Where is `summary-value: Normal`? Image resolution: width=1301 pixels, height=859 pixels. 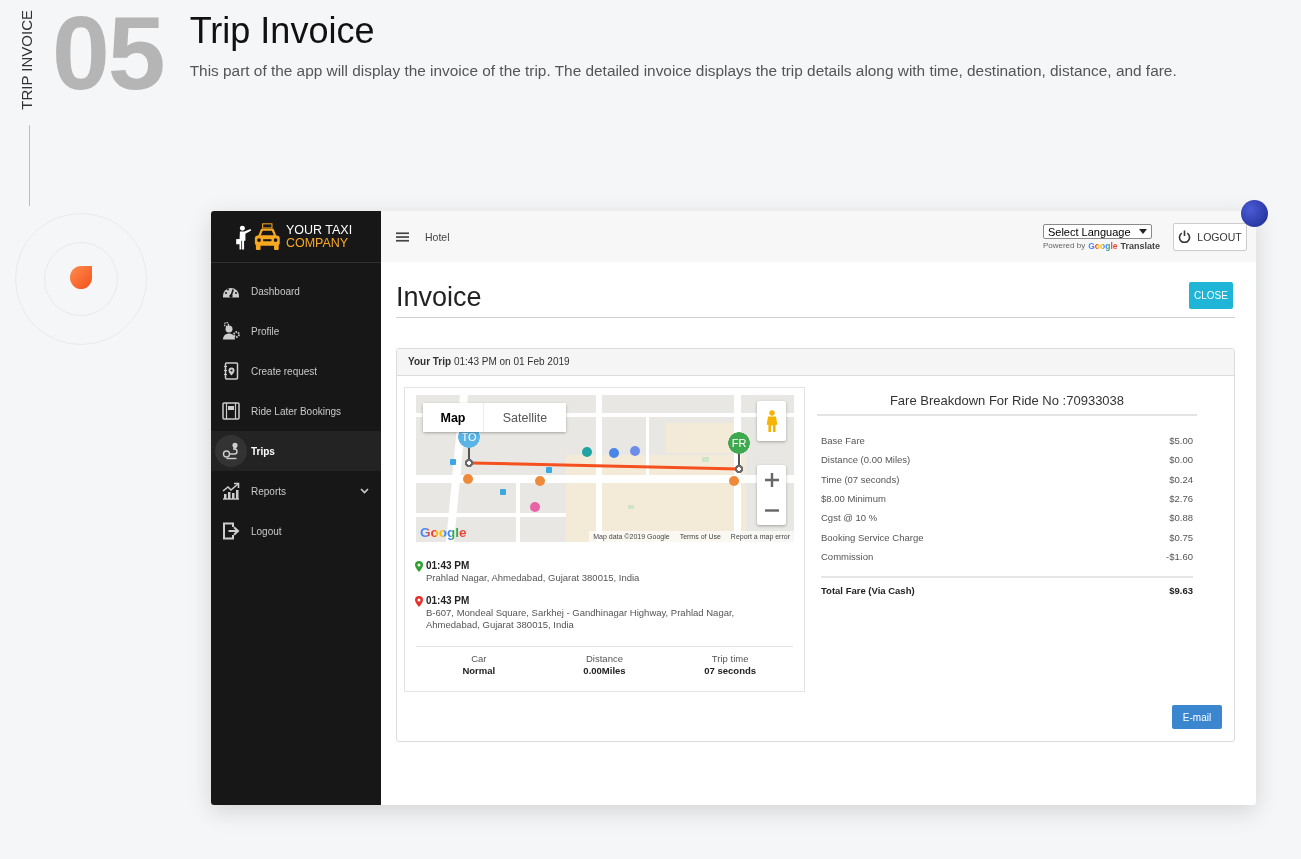 summary-value: Normal is located at coordinates (479, 671).